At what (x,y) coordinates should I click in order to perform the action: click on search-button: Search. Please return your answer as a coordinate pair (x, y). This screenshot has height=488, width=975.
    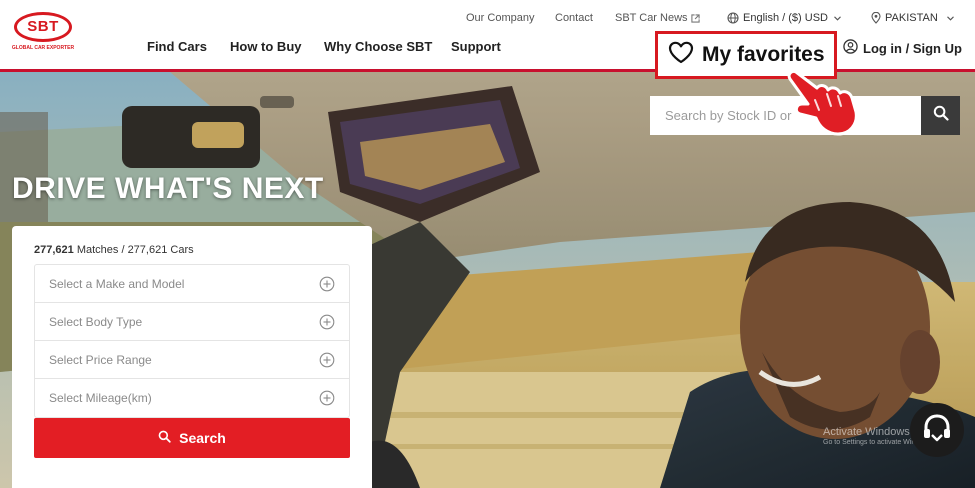
    Looking at the image, I should click on (192, 438).